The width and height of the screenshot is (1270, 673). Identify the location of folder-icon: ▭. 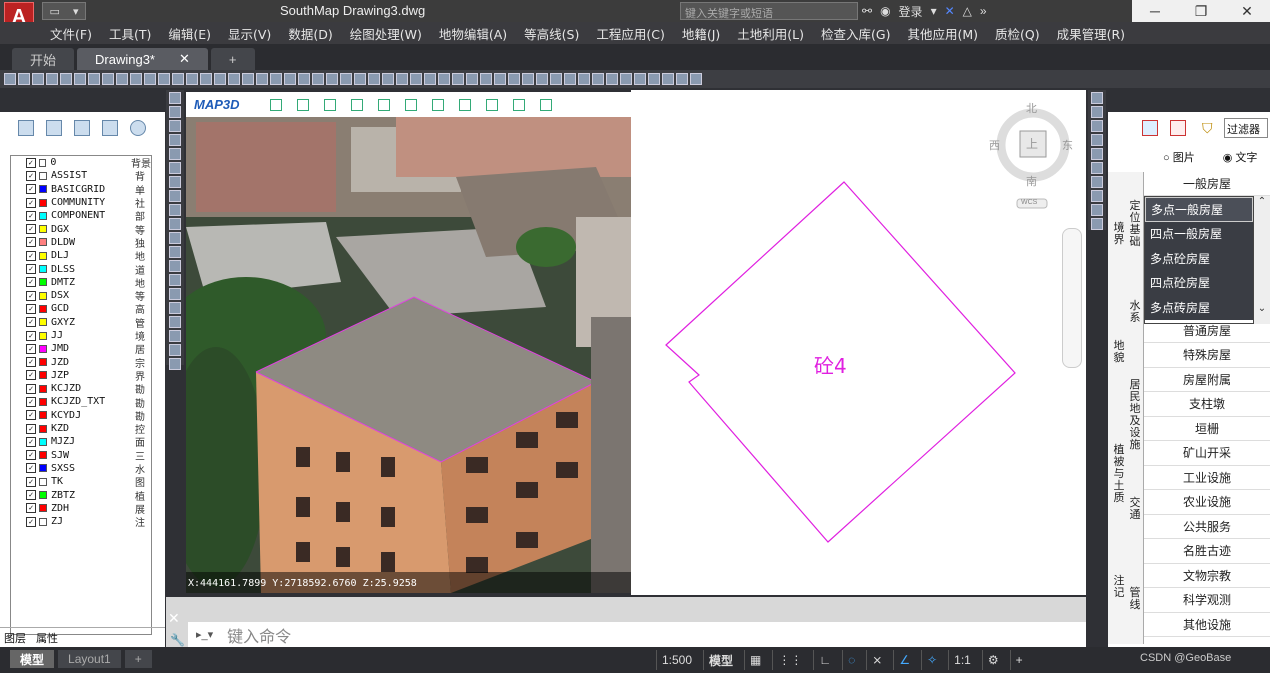
(55, 11).